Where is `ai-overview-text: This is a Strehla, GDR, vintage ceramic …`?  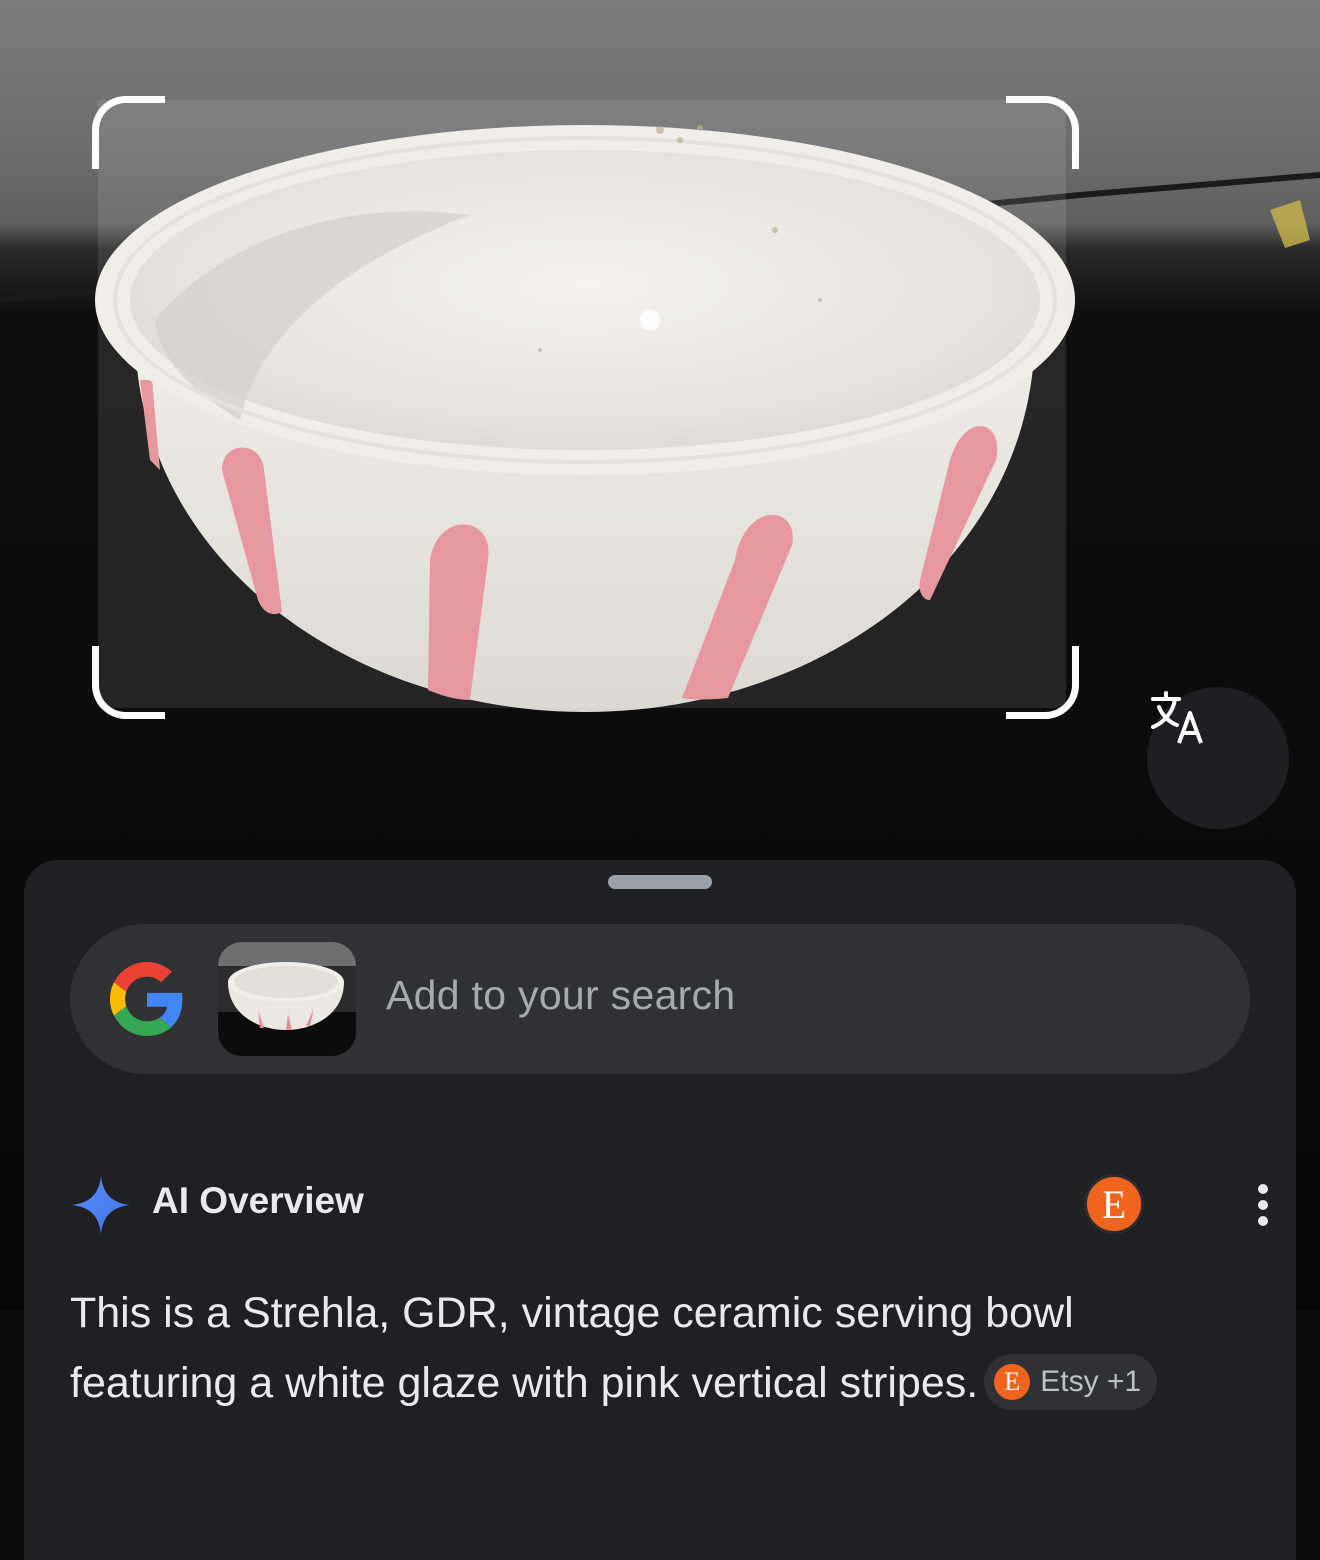 ai-overview-text: This is a Strehla, GDR, vintage ceramic … is located at coordinates (640, 1348).